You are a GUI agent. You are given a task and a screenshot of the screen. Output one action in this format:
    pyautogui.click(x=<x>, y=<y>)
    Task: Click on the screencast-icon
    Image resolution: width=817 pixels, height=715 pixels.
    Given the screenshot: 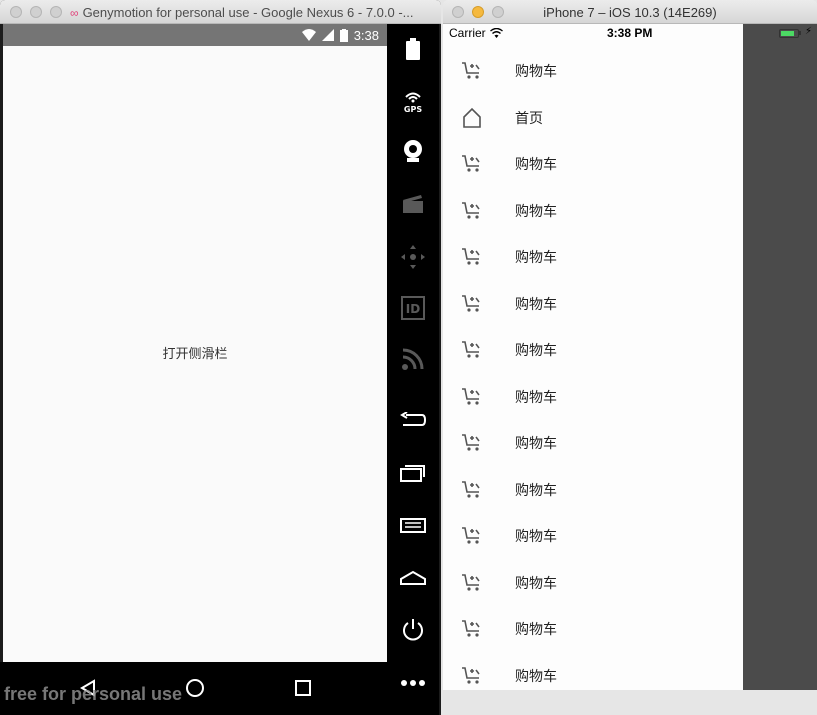 What is the action you would take?
    pyautogui.click(x=413, y=204)
    